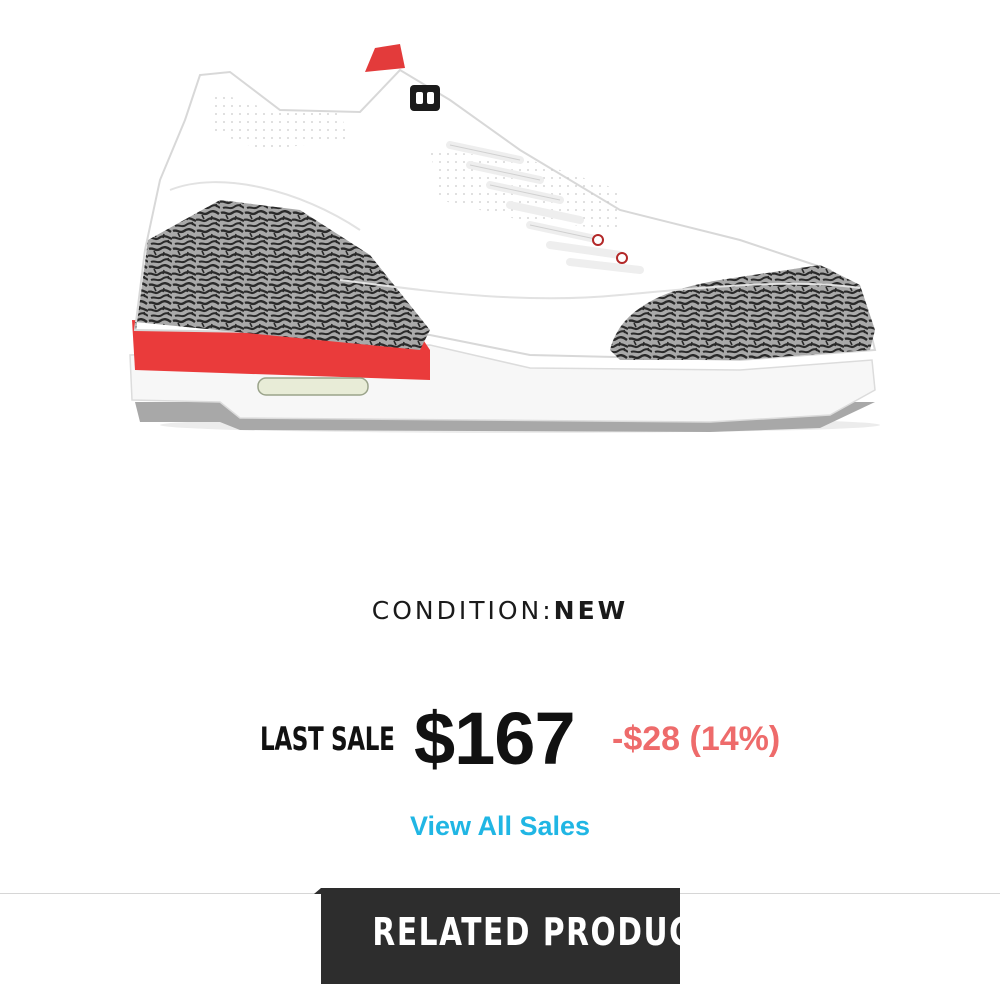 The height and width of the screenshot is (1000, 1000). What do you see at coordinates (555, 932) in the screenshot?
I see `related-products-title-text: RELATED PRODUCTS` at bounding box center [555, 932].